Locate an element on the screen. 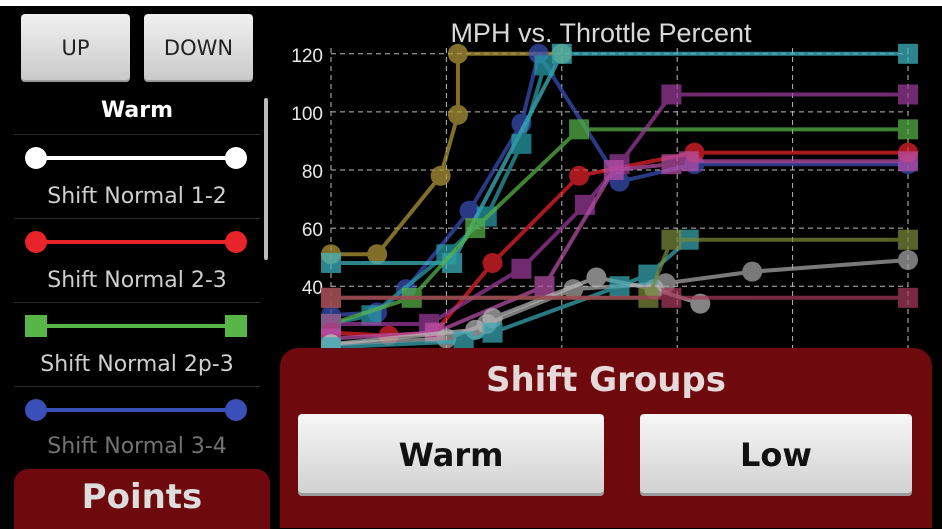 Image resolution: width=942 pixels, height=529 pixels. up-button: UP is located at coordinates (75, 48).